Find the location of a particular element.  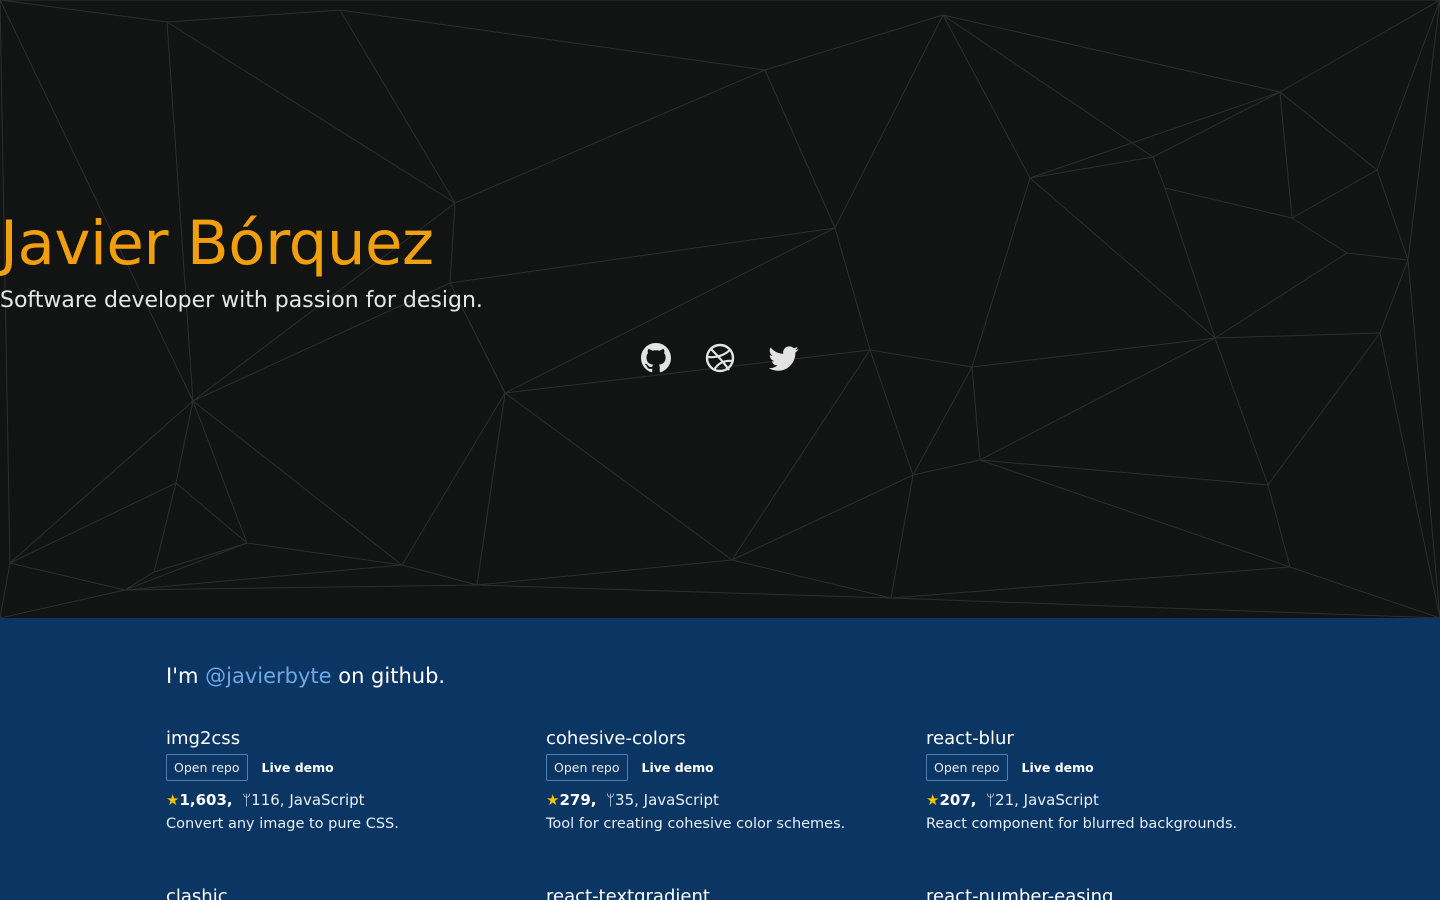

repo-name: react-textgradient is located at coordinates (628, 893).